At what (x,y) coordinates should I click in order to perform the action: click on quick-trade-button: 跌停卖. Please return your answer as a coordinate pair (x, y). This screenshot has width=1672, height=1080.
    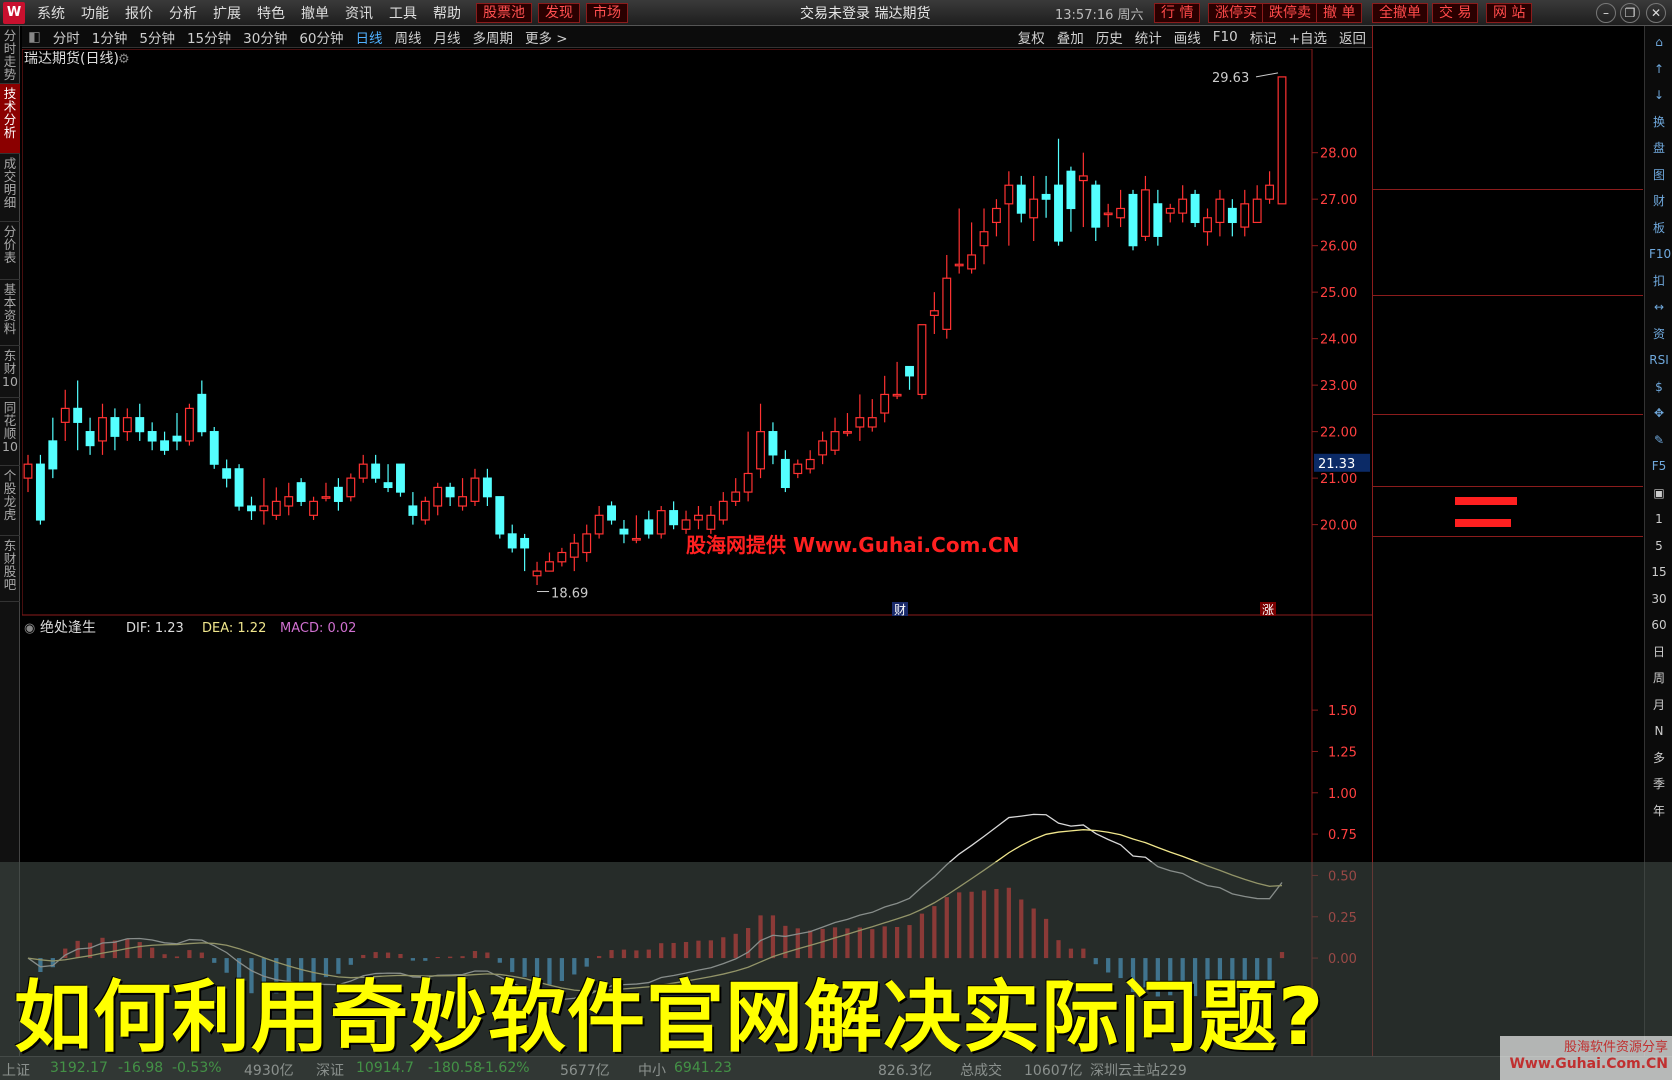
    Looking at the image, I should click on (1290, 13).